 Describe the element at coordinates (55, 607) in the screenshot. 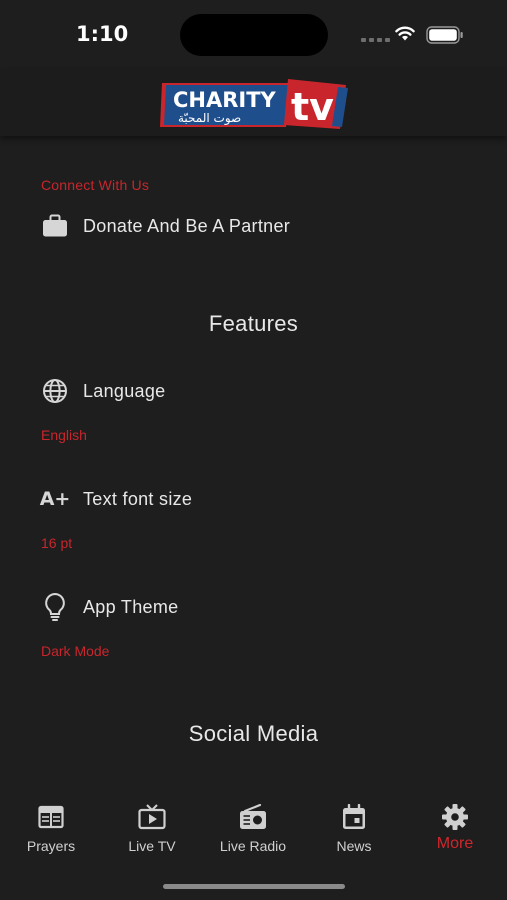

I see `lightbulb-icon` at that location.